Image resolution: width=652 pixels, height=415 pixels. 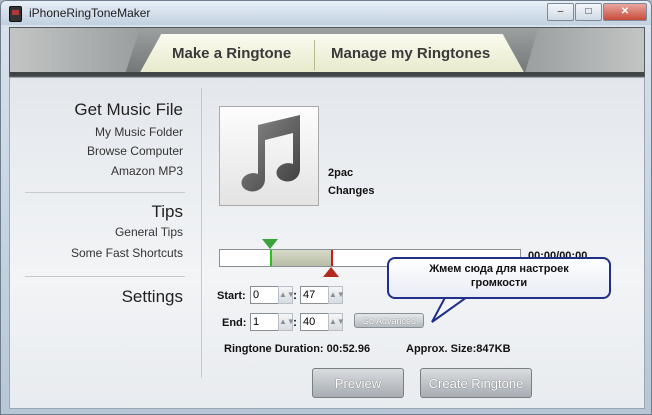 What do you see at coordinates (499, 269) in the screenshot?
I see `callout-line-1: Жмем сюда для настроек` at bounding box center [499, 269].